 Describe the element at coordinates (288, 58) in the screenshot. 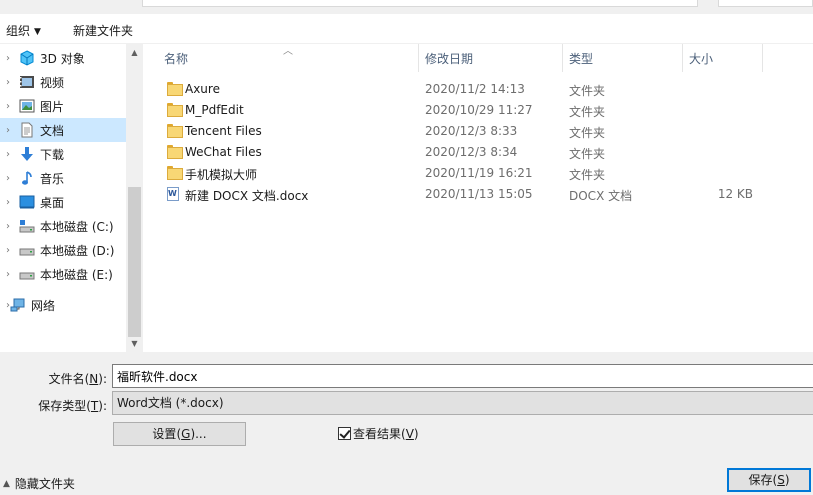

I see `column-name: 名称` at that location.